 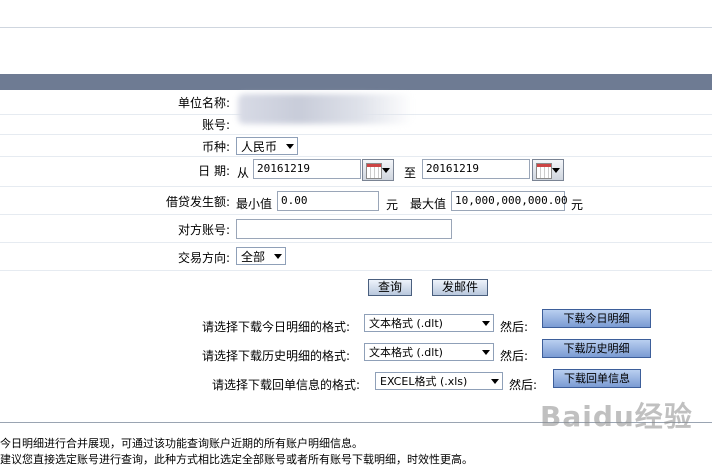 I want to click on max-label: 最大值, so click(x=428, y=204).